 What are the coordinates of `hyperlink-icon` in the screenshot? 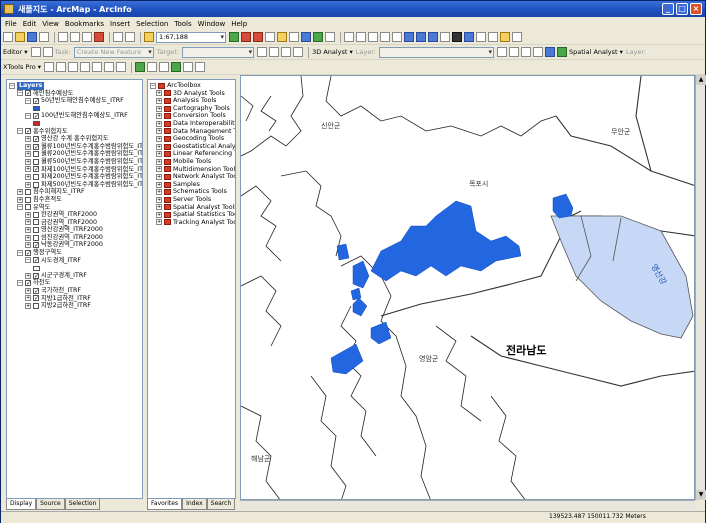 It's located at (505, 37).